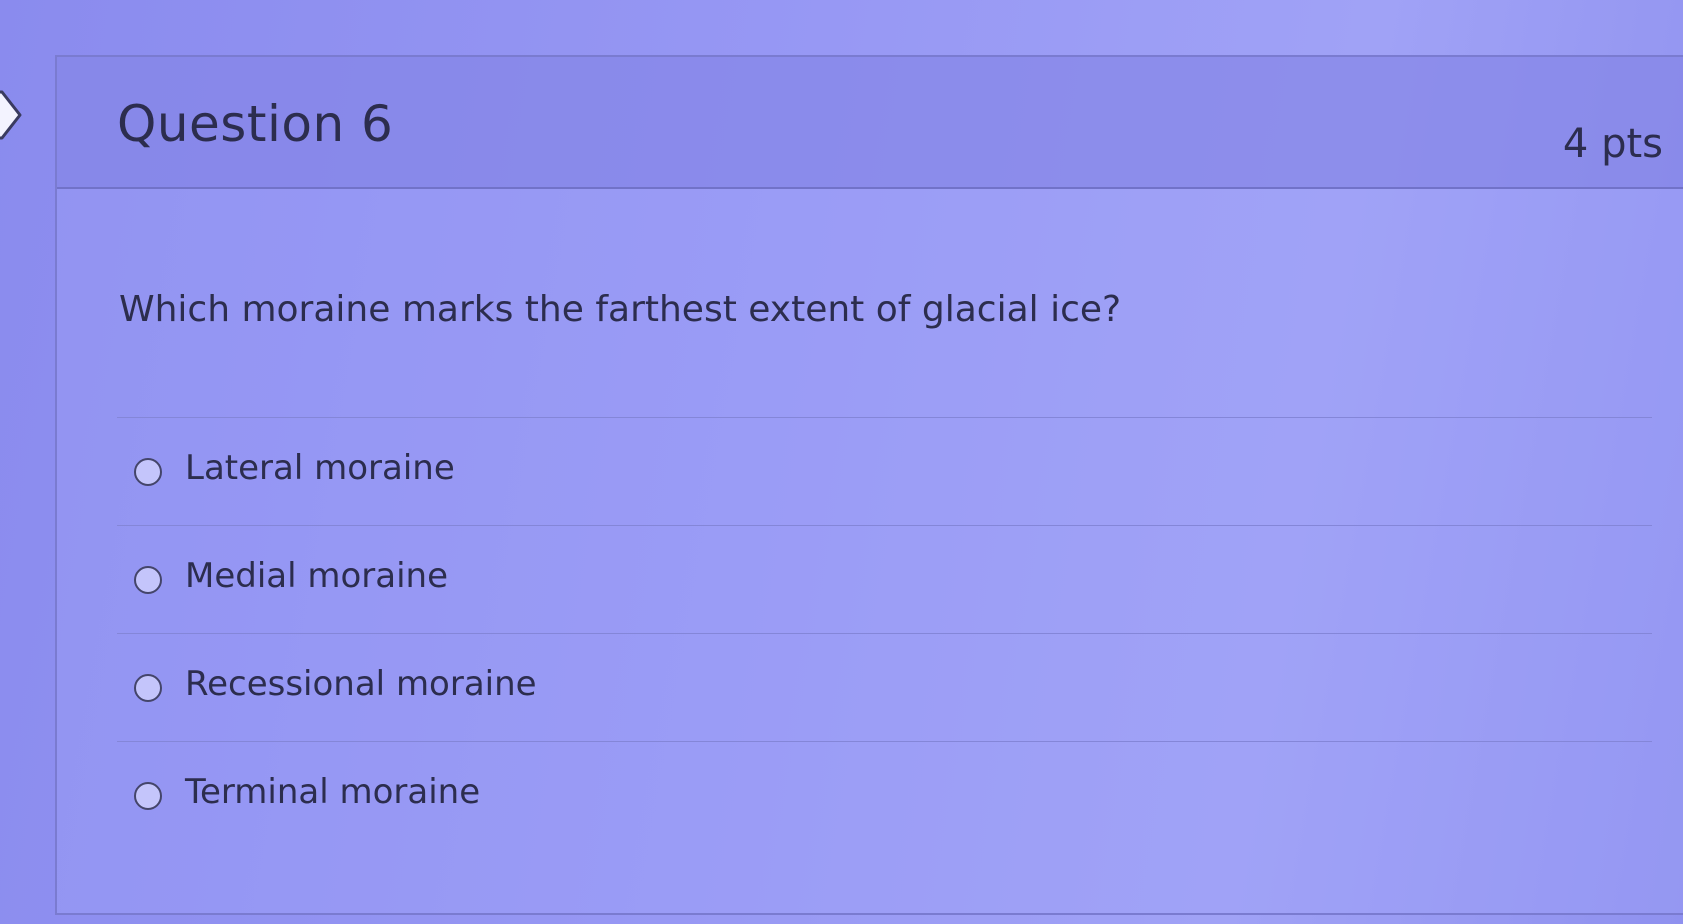 The width and height of the screenshot is (1683, 924). What do you see at coordinates (361, 684) in the screenshot?
I see `answer-label: Recessional moraine` at bounding box center [361, 684].